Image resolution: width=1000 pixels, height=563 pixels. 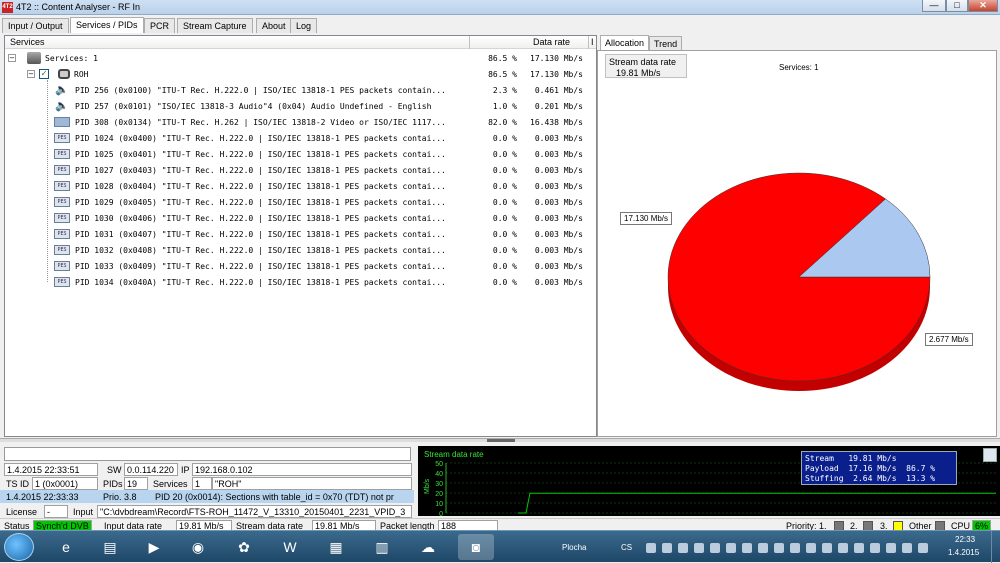 What do you see at coordinates (154, 547) in the screenshot?
I see `media-player-icon: ▶` at bounding box center [154, 547].